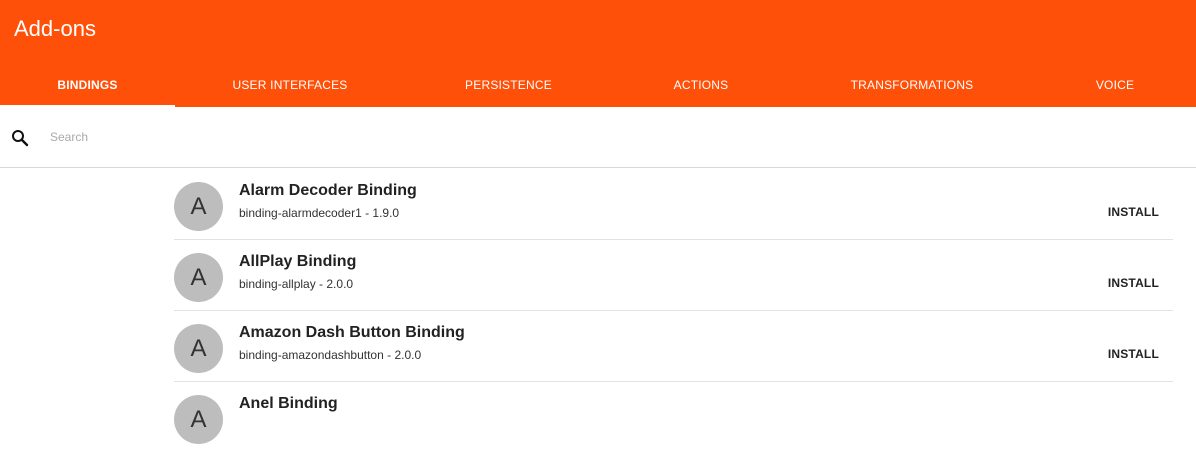 The height and width of the screenshot is (453, 1196). What do you see at coordinates (300, 137) in the screenshot?
I see `search-input` at bounding box center [300, 137].